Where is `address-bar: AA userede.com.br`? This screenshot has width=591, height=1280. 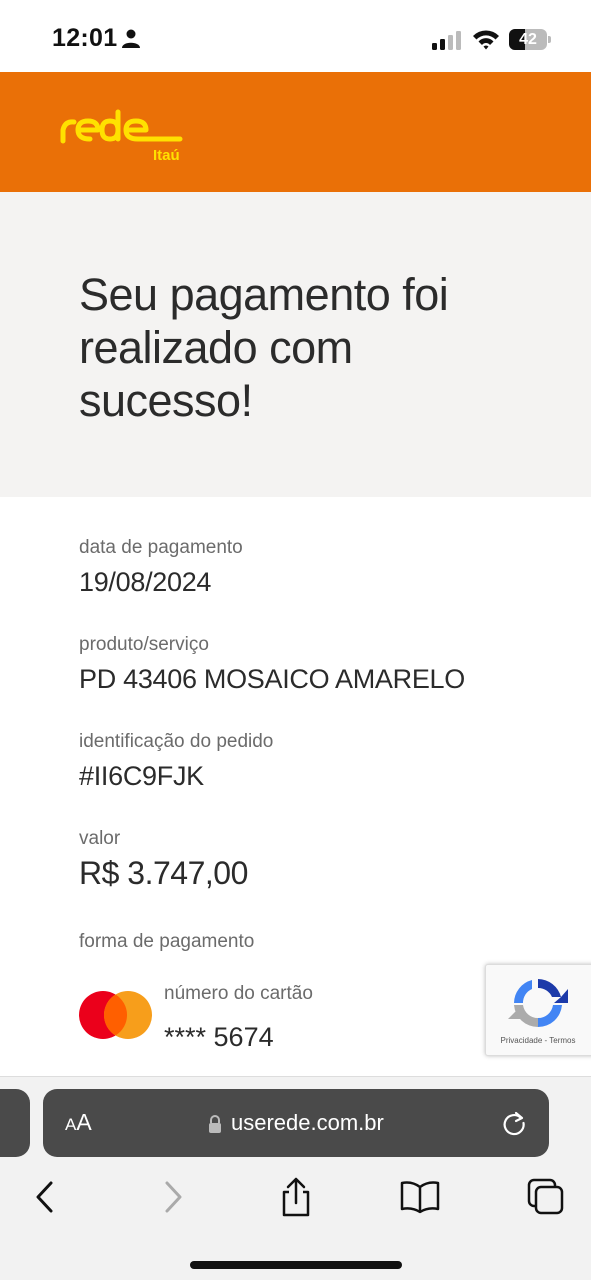
address-bar: AA userede.com.br is located at coordinates (296, 1123).